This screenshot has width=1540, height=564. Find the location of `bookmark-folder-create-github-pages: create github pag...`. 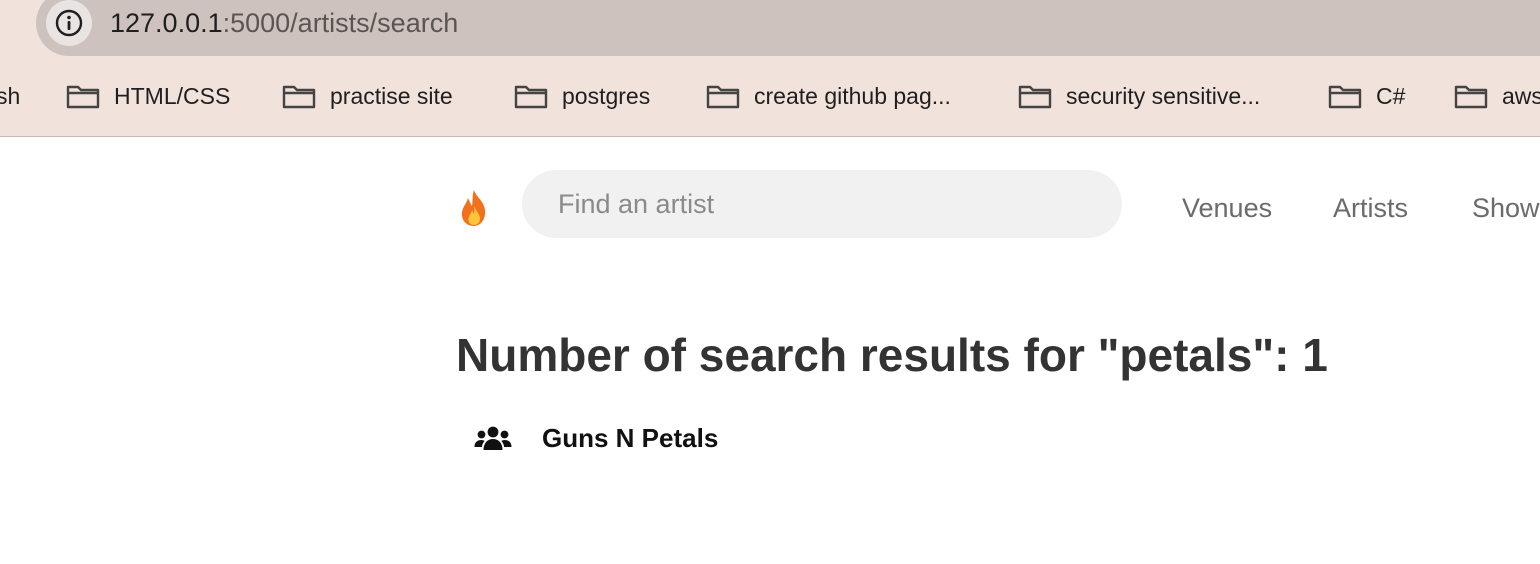

bookmark-folder-create-github-pages: create github pag... is located at coordinates (828, 96).